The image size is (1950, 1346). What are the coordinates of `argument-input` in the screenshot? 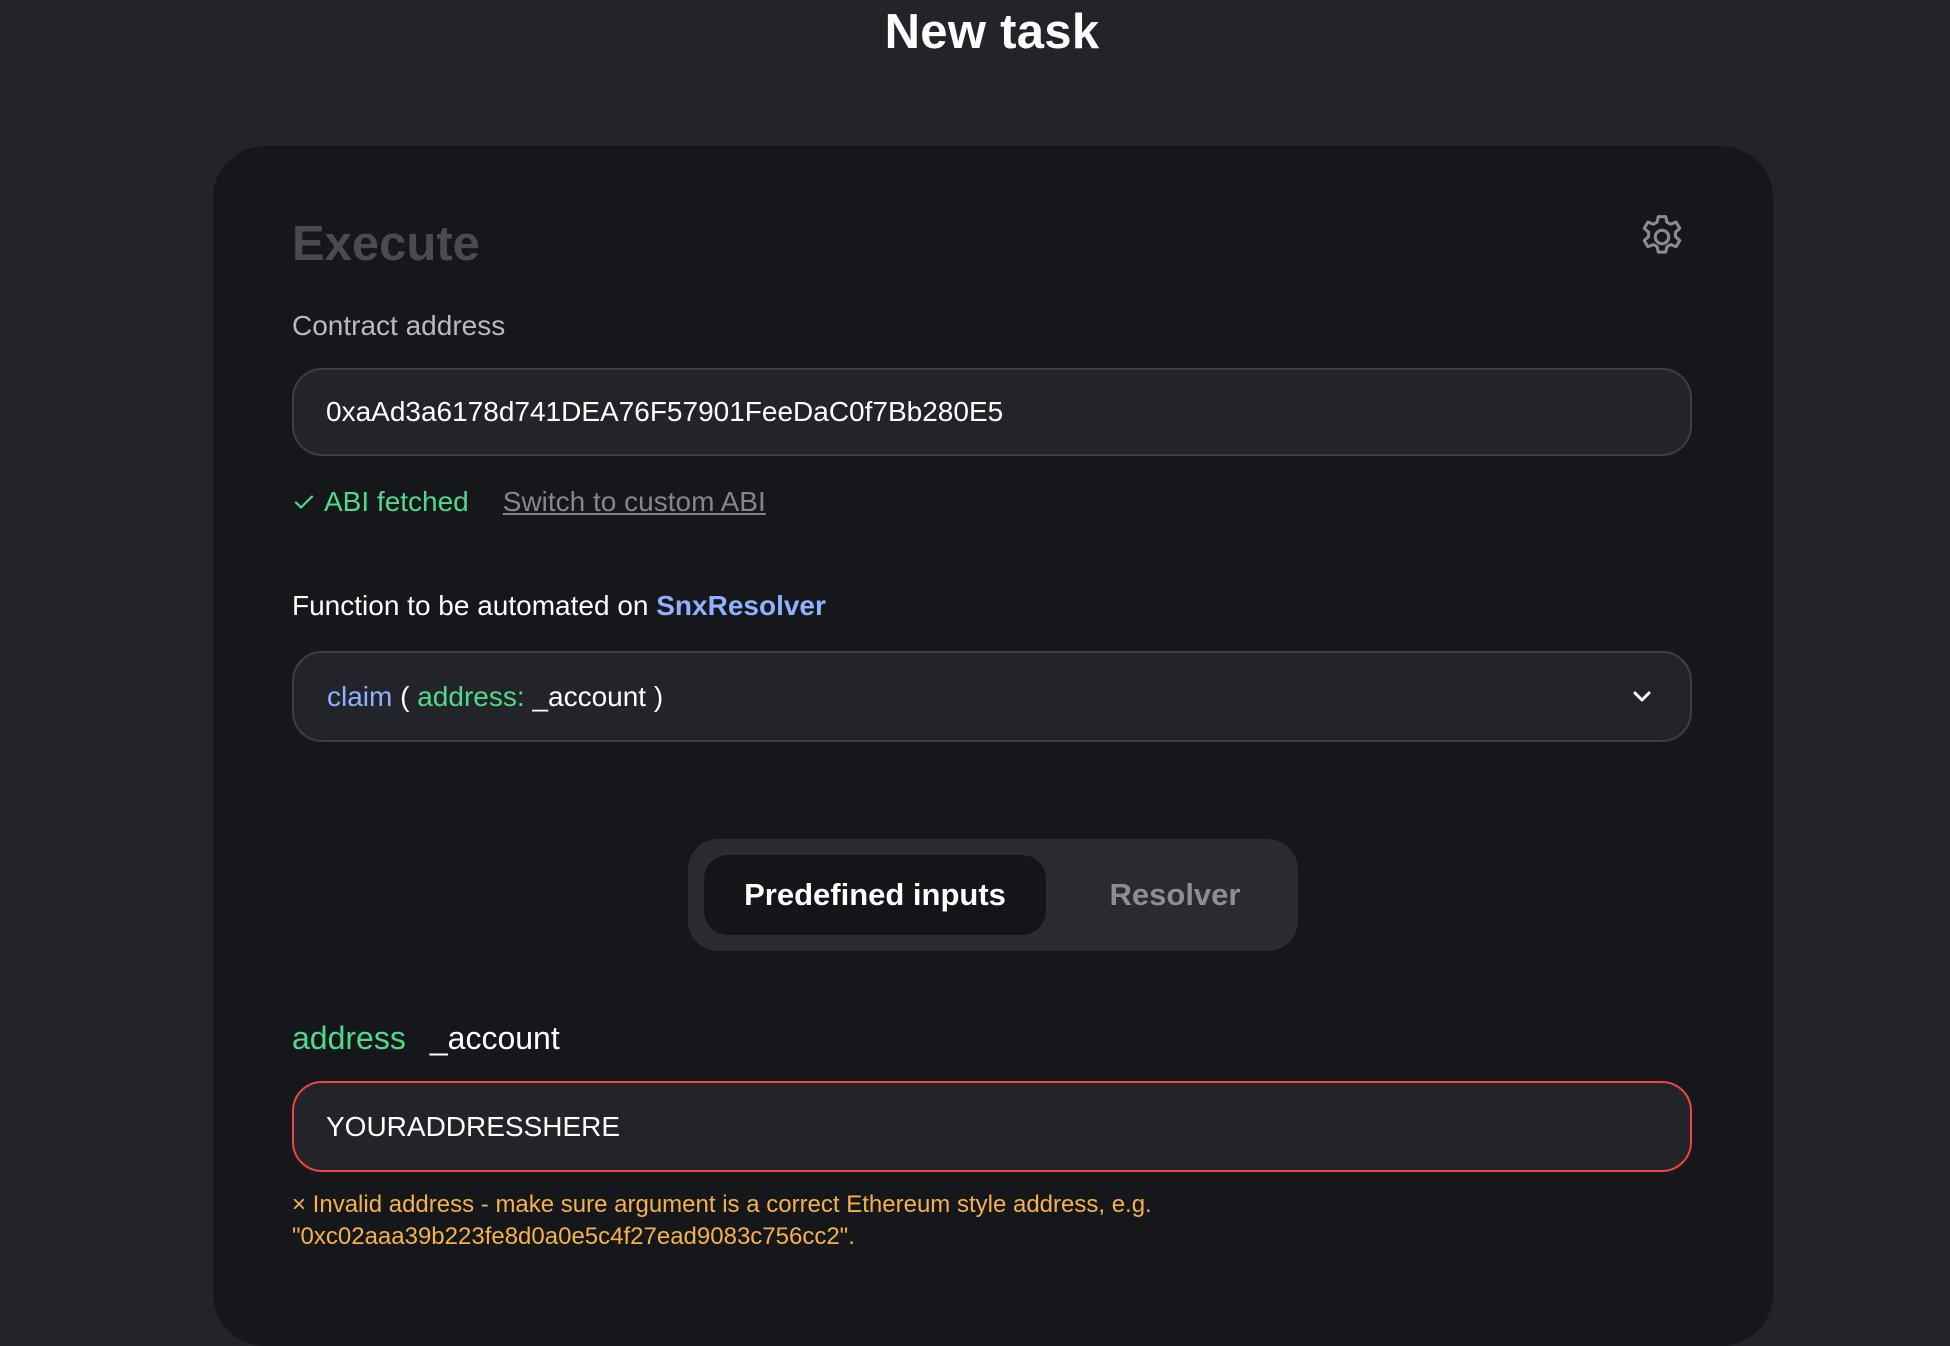 It's located at (976, 1126).